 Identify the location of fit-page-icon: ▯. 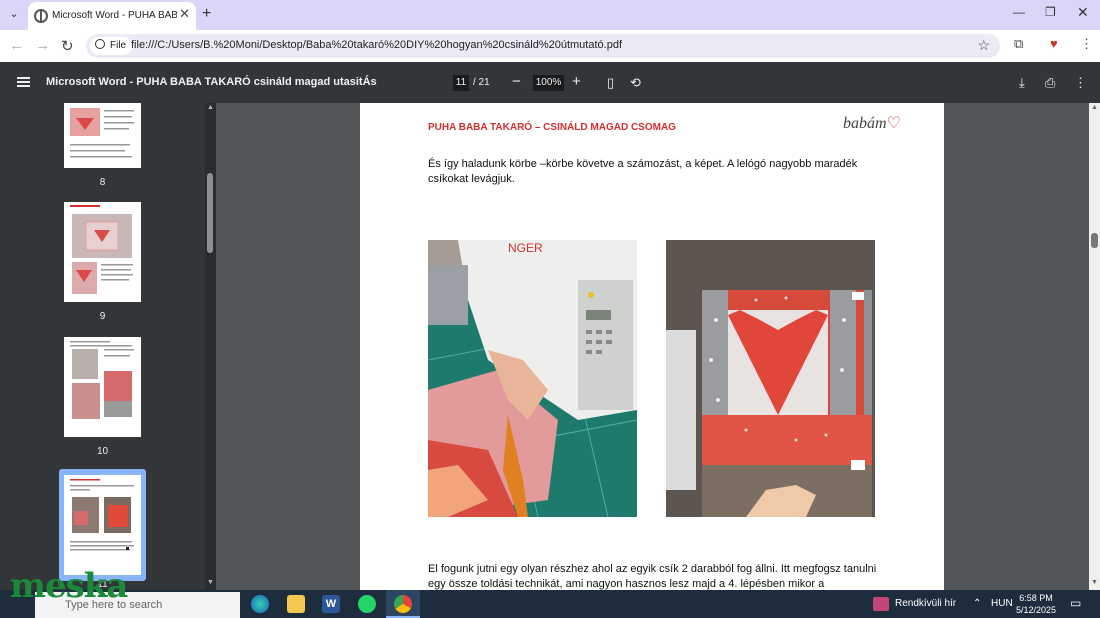
(610, 83).